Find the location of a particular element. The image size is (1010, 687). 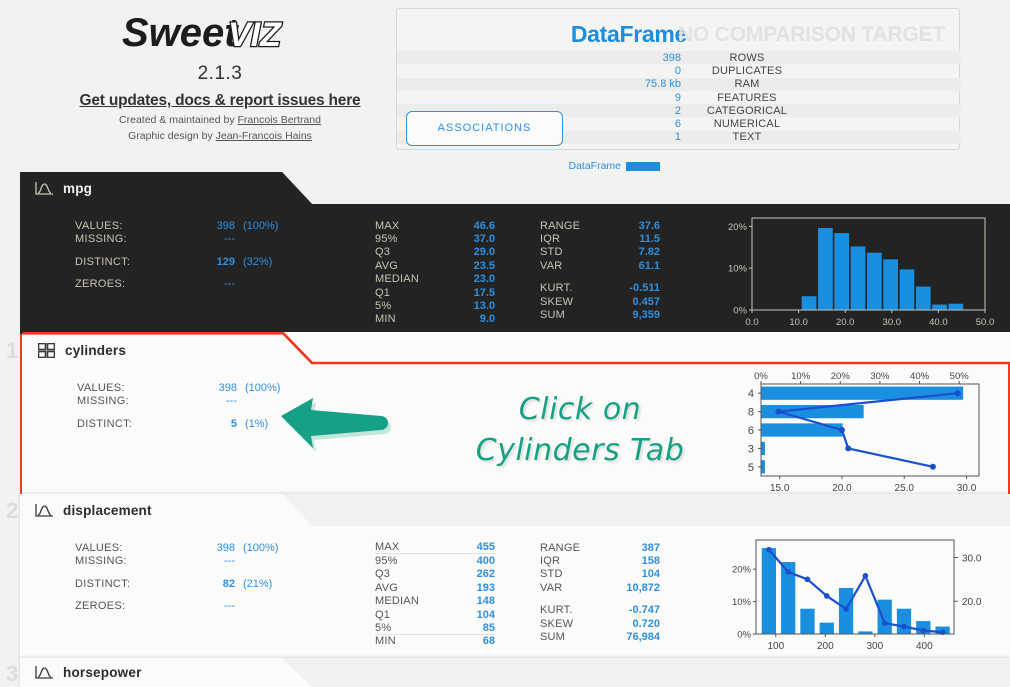

stat-key: 5% is located at coordinates (383, 627).